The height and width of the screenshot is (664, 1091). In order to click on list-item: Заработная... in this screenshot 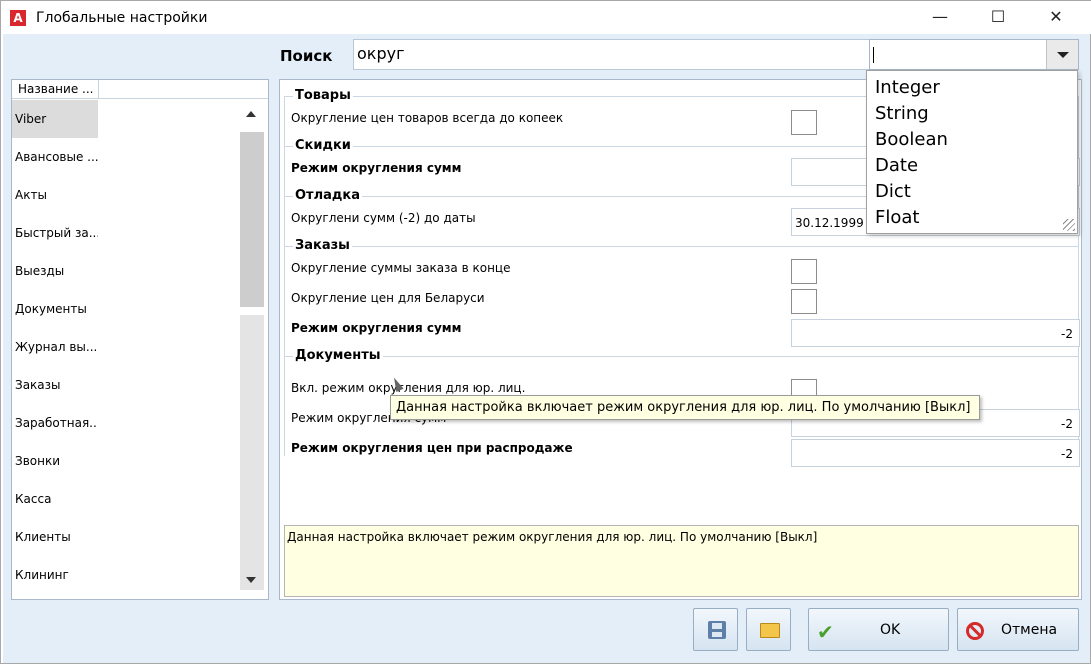, I will do `click(55, 423)`.